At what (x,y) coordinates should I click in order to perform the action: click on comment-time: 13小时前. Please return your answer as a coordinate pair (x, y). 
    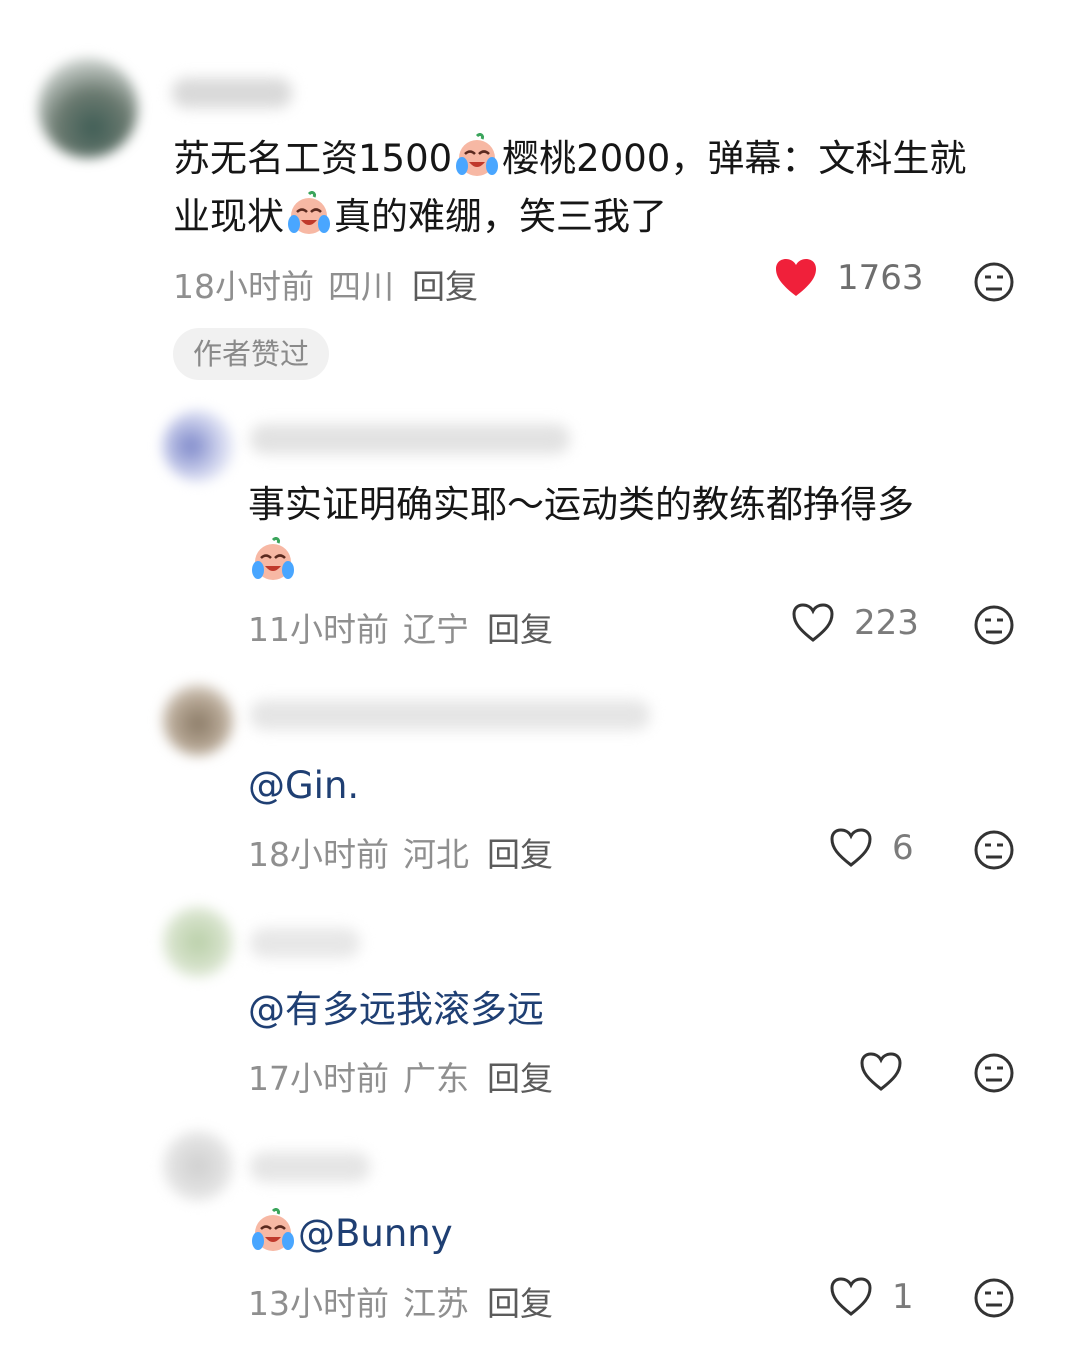
    Looking at the image, I should click on (318, 1303).